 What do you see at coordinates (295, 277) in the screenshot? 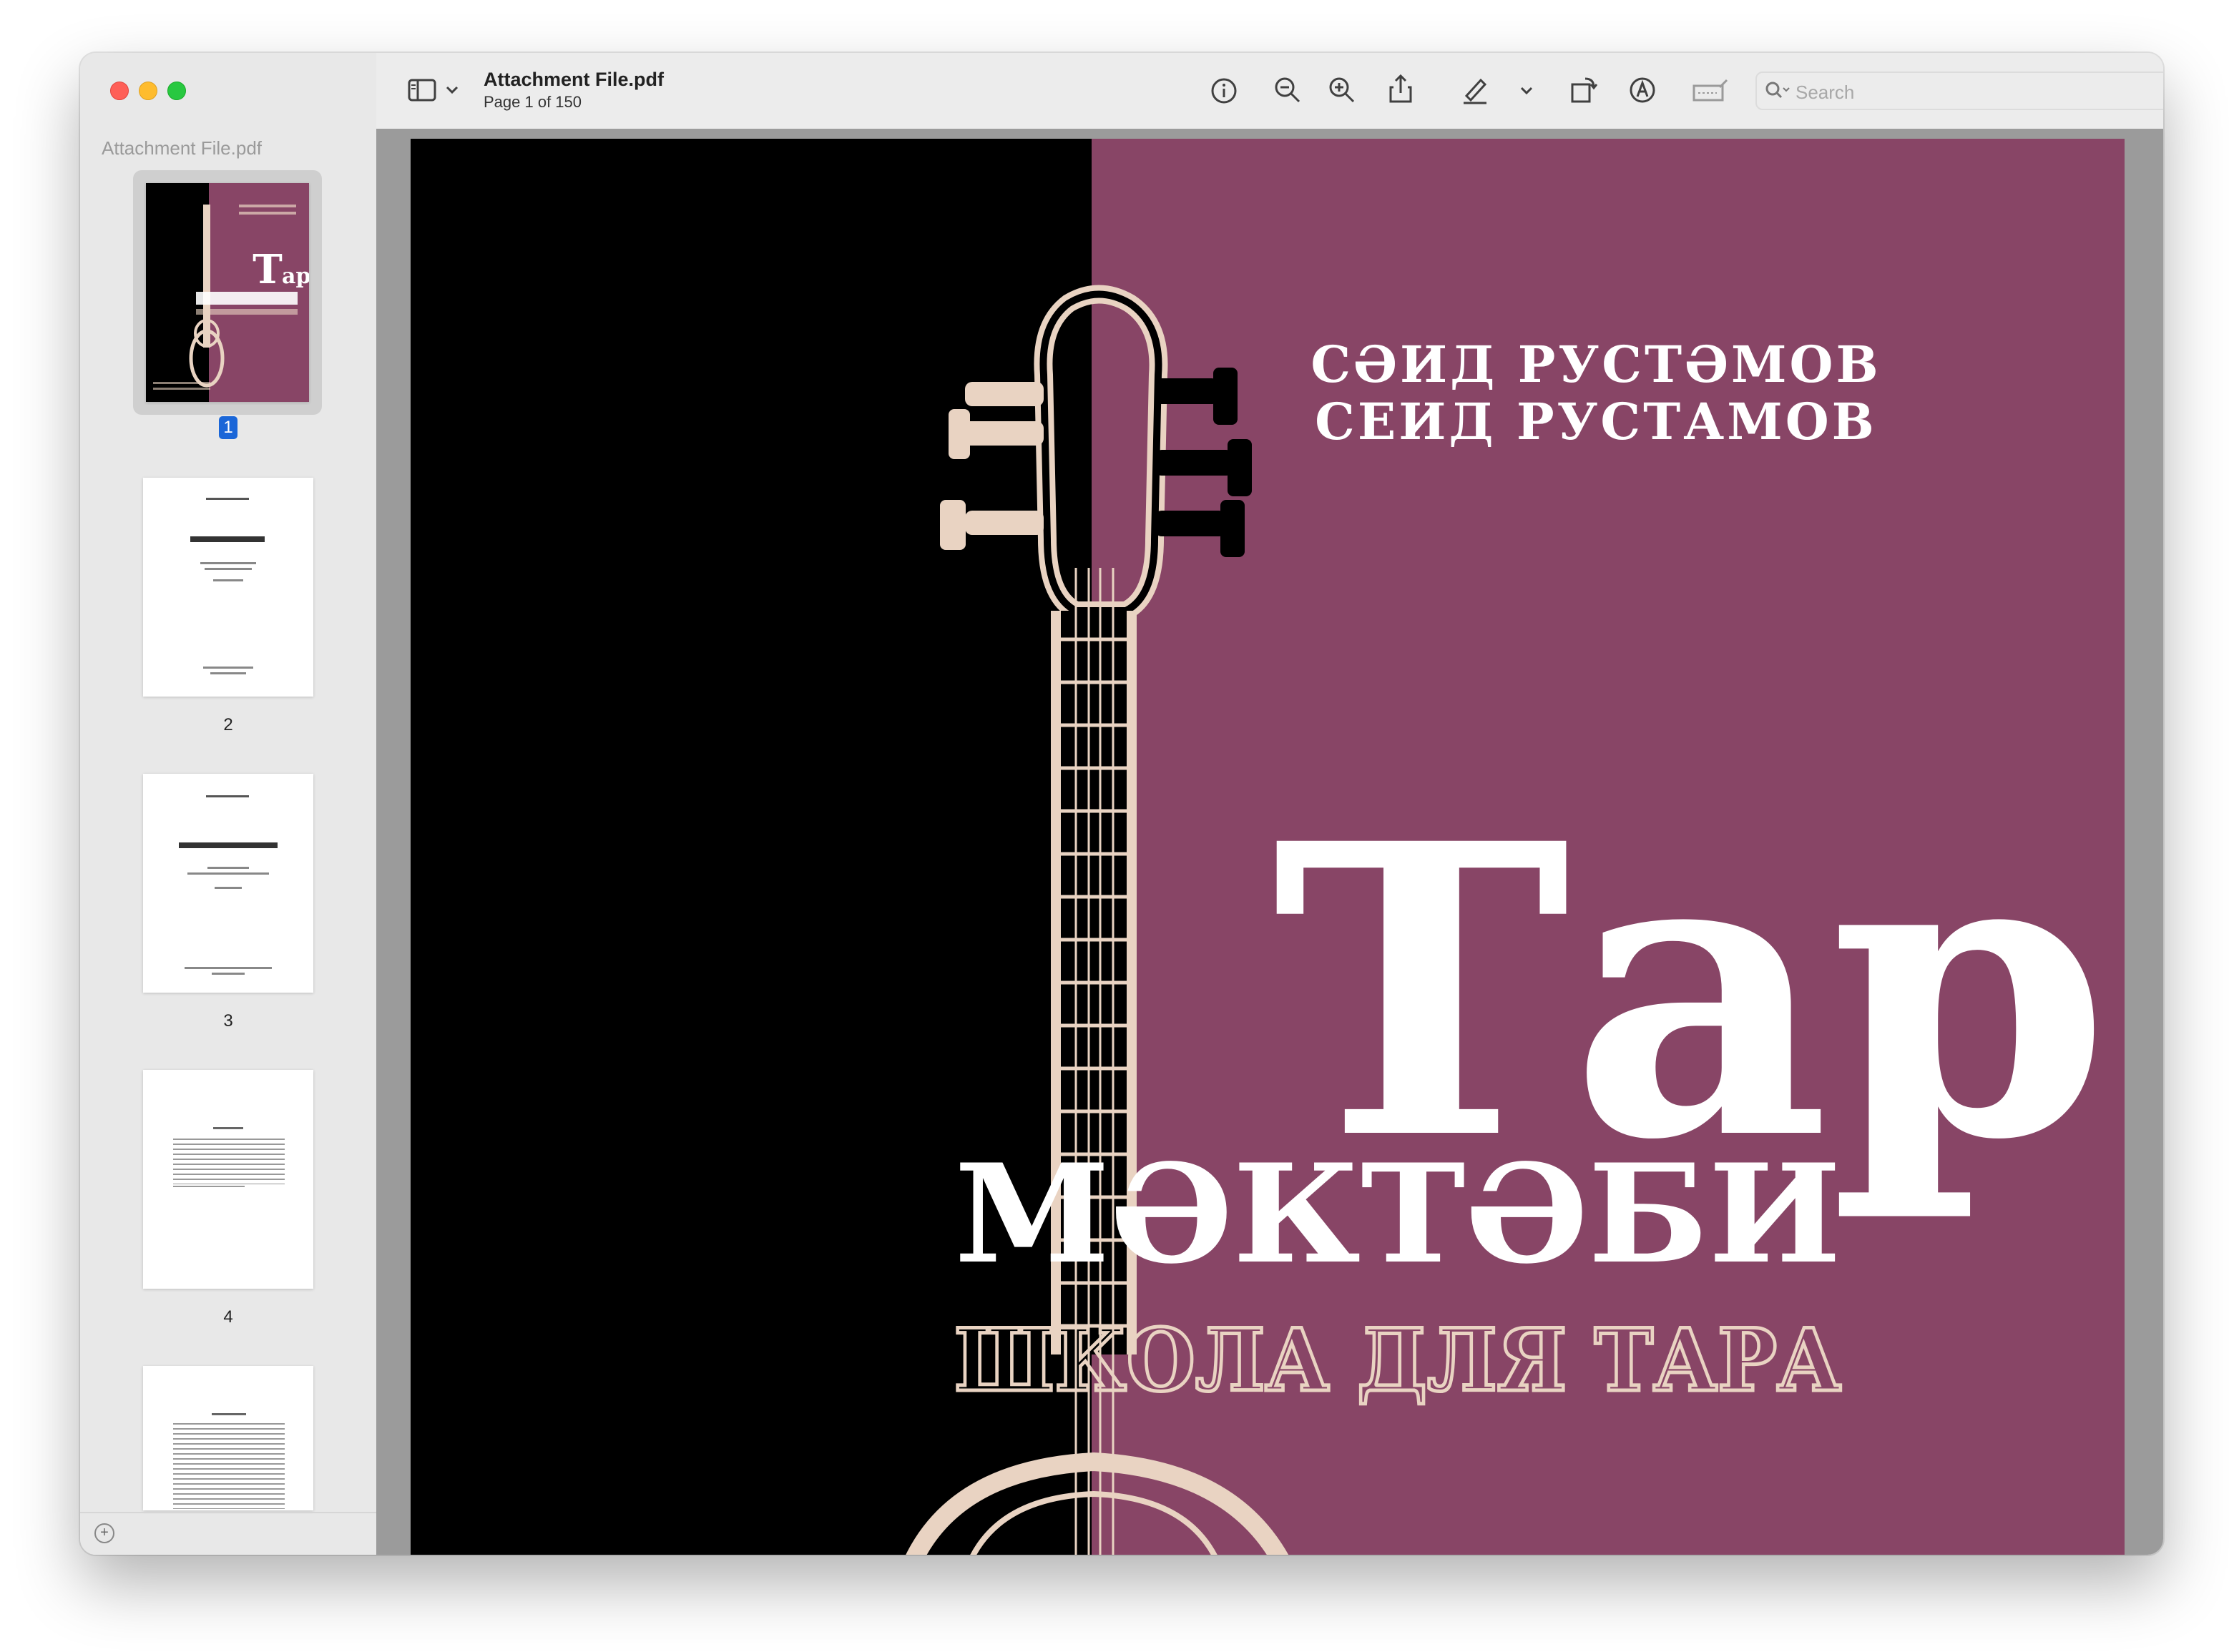
I see `svg-text: ар` at bounding box center [295, 277].